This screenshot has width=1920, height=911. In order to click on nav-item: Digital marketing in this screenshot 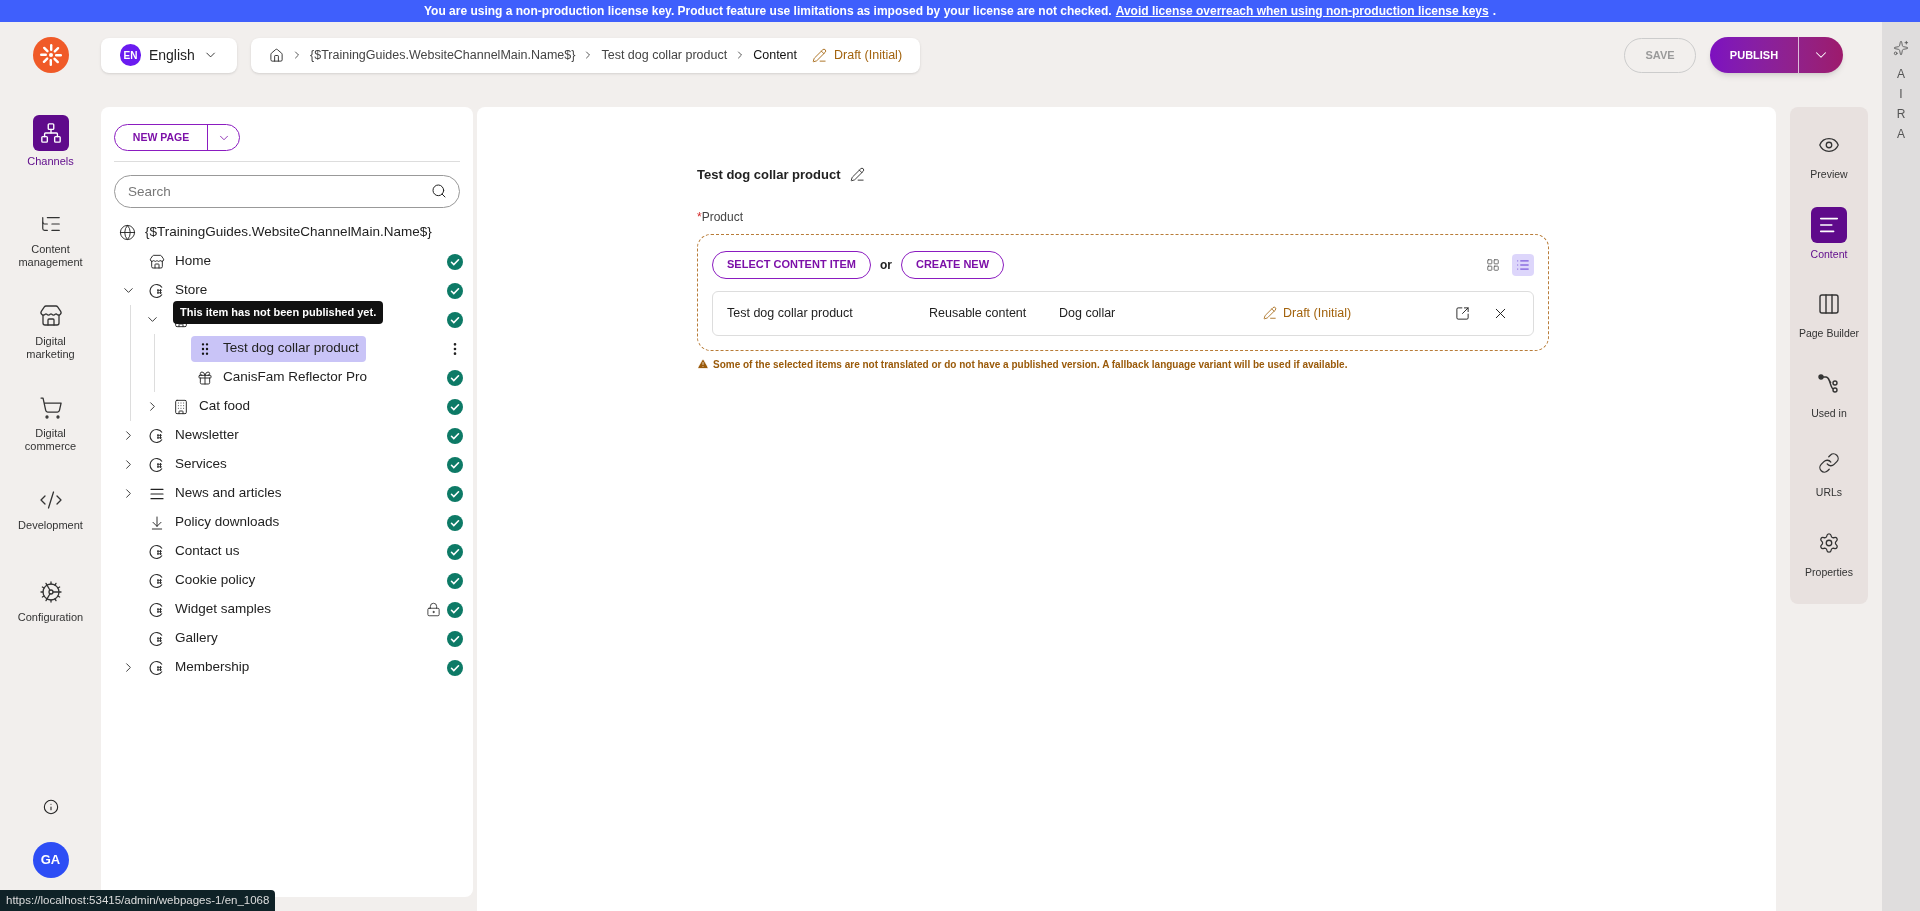, I will do `click(50, 343)`.